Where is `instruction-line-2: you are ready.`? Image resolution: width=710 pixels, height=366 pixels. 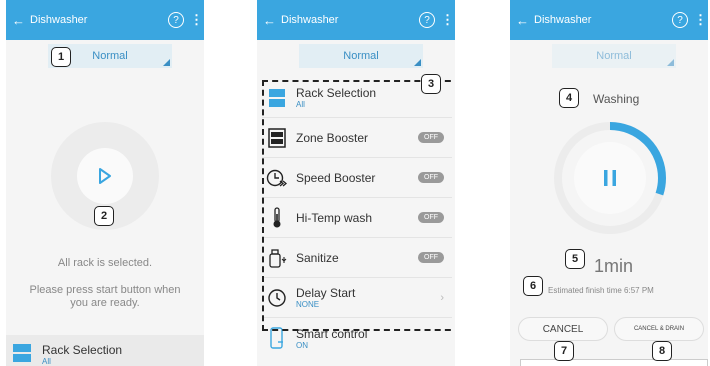
instruction-line-2: you are ready. is located at coordinates (105, 303).